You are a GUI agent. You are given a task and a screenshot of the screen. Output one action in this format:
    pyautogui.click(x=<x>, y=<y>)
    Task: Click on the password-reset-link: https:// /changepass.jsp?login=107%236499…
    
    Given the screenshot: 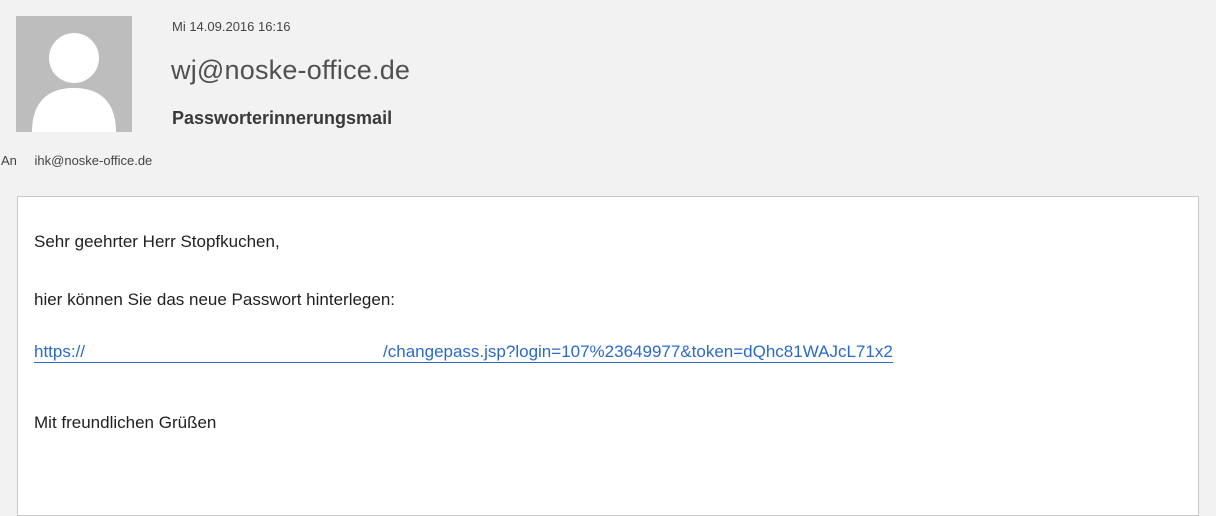 What is the action you would take?
    pyautogui.click(x=463, y=352)
    